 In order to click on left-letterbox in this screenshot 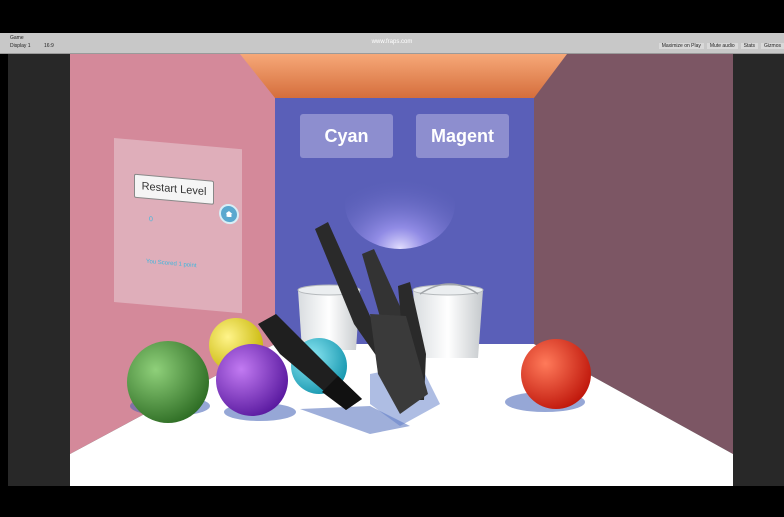, I will do `click(39, 270)`.